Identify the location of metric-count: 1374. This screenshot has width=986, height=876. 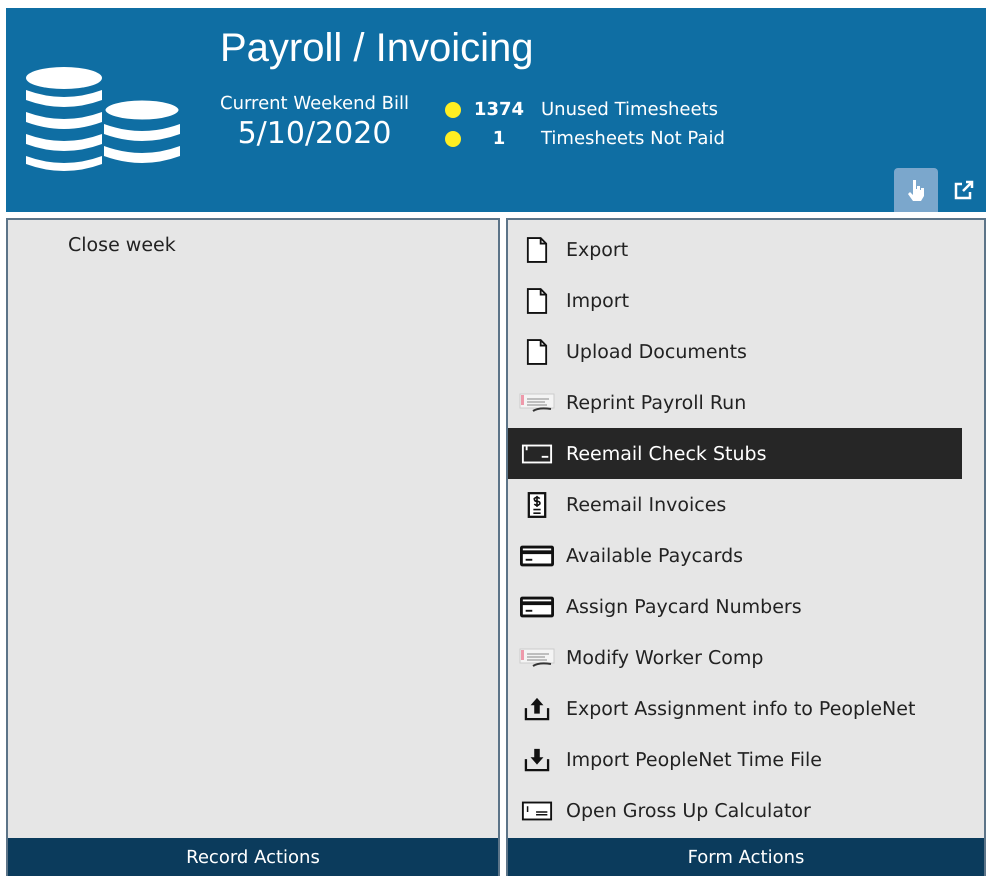
(499, 109).